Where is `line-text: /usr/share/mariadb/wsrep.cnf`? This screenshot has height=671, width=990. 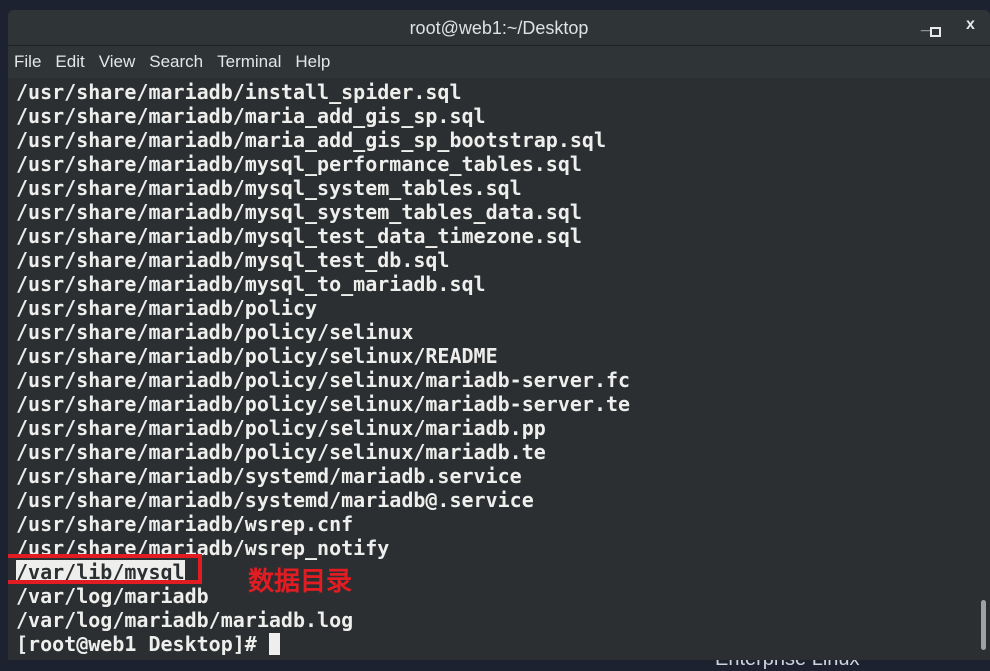 line-text: /usr/share/mariadb/wsrep.cnf is located at coordinates (185, 524).